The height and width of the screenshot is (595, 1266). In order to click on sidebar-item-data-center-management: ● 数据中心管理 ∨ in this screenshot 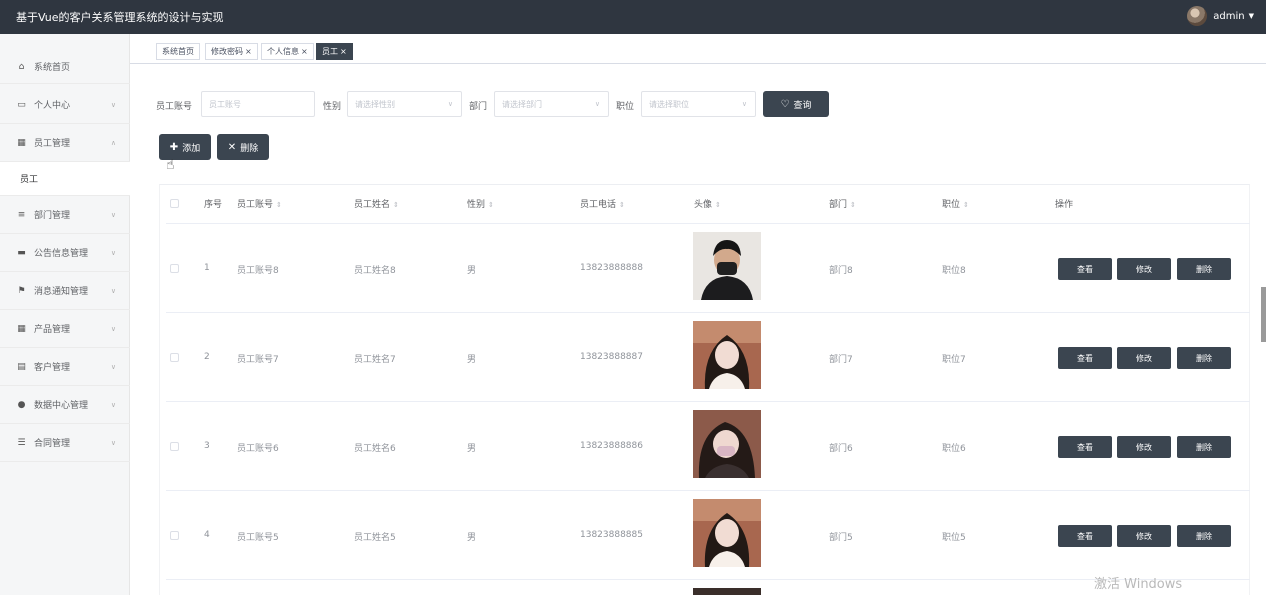, I will do `click(65, 405)`.